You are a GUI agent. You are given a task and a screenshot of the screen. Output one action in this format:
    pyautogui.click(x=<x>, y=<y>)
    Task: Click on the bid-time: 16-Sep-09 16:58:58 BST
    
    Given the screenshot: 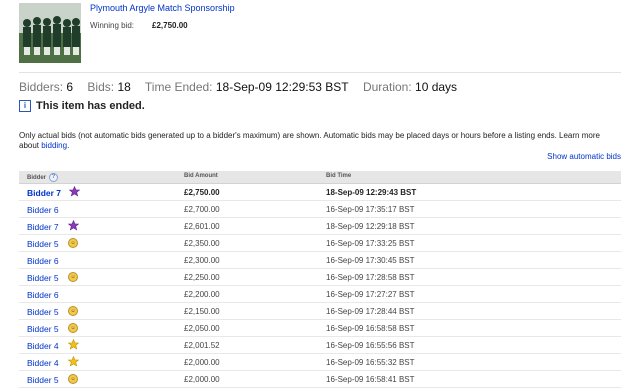 What is the action you would take?
    pyautogui.click(x=370, y=328)
    